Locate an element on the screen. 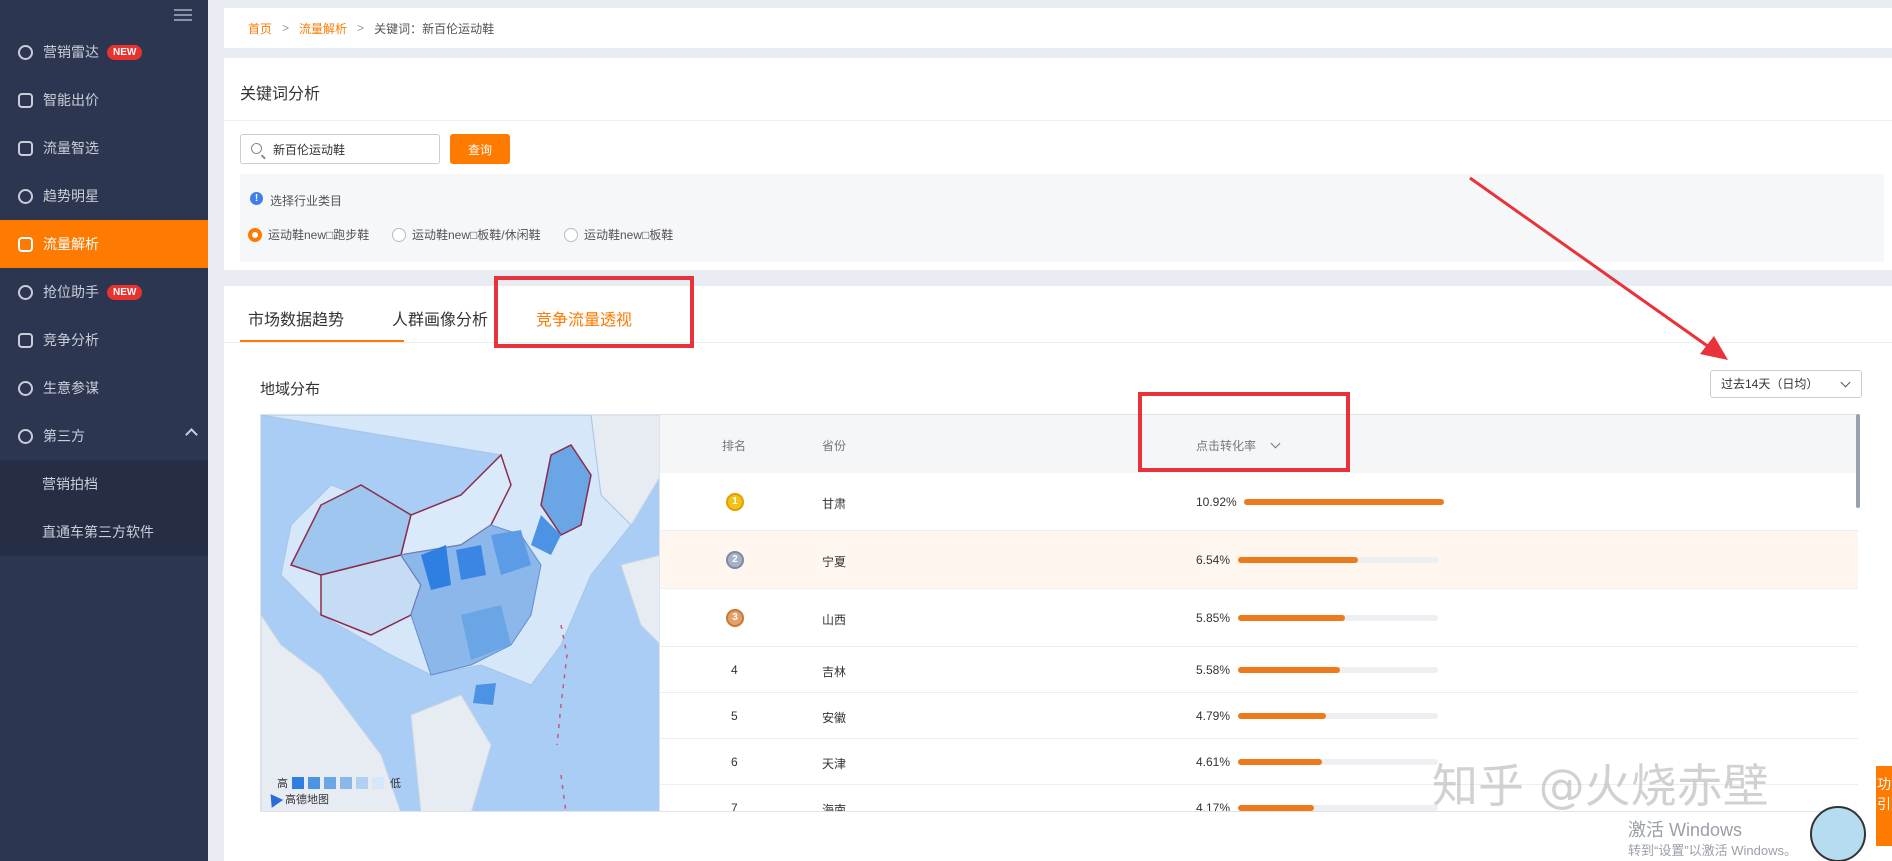 This screenshot has width=1892, height=861. mascot-avatar is located at coordinates (1838, 833).